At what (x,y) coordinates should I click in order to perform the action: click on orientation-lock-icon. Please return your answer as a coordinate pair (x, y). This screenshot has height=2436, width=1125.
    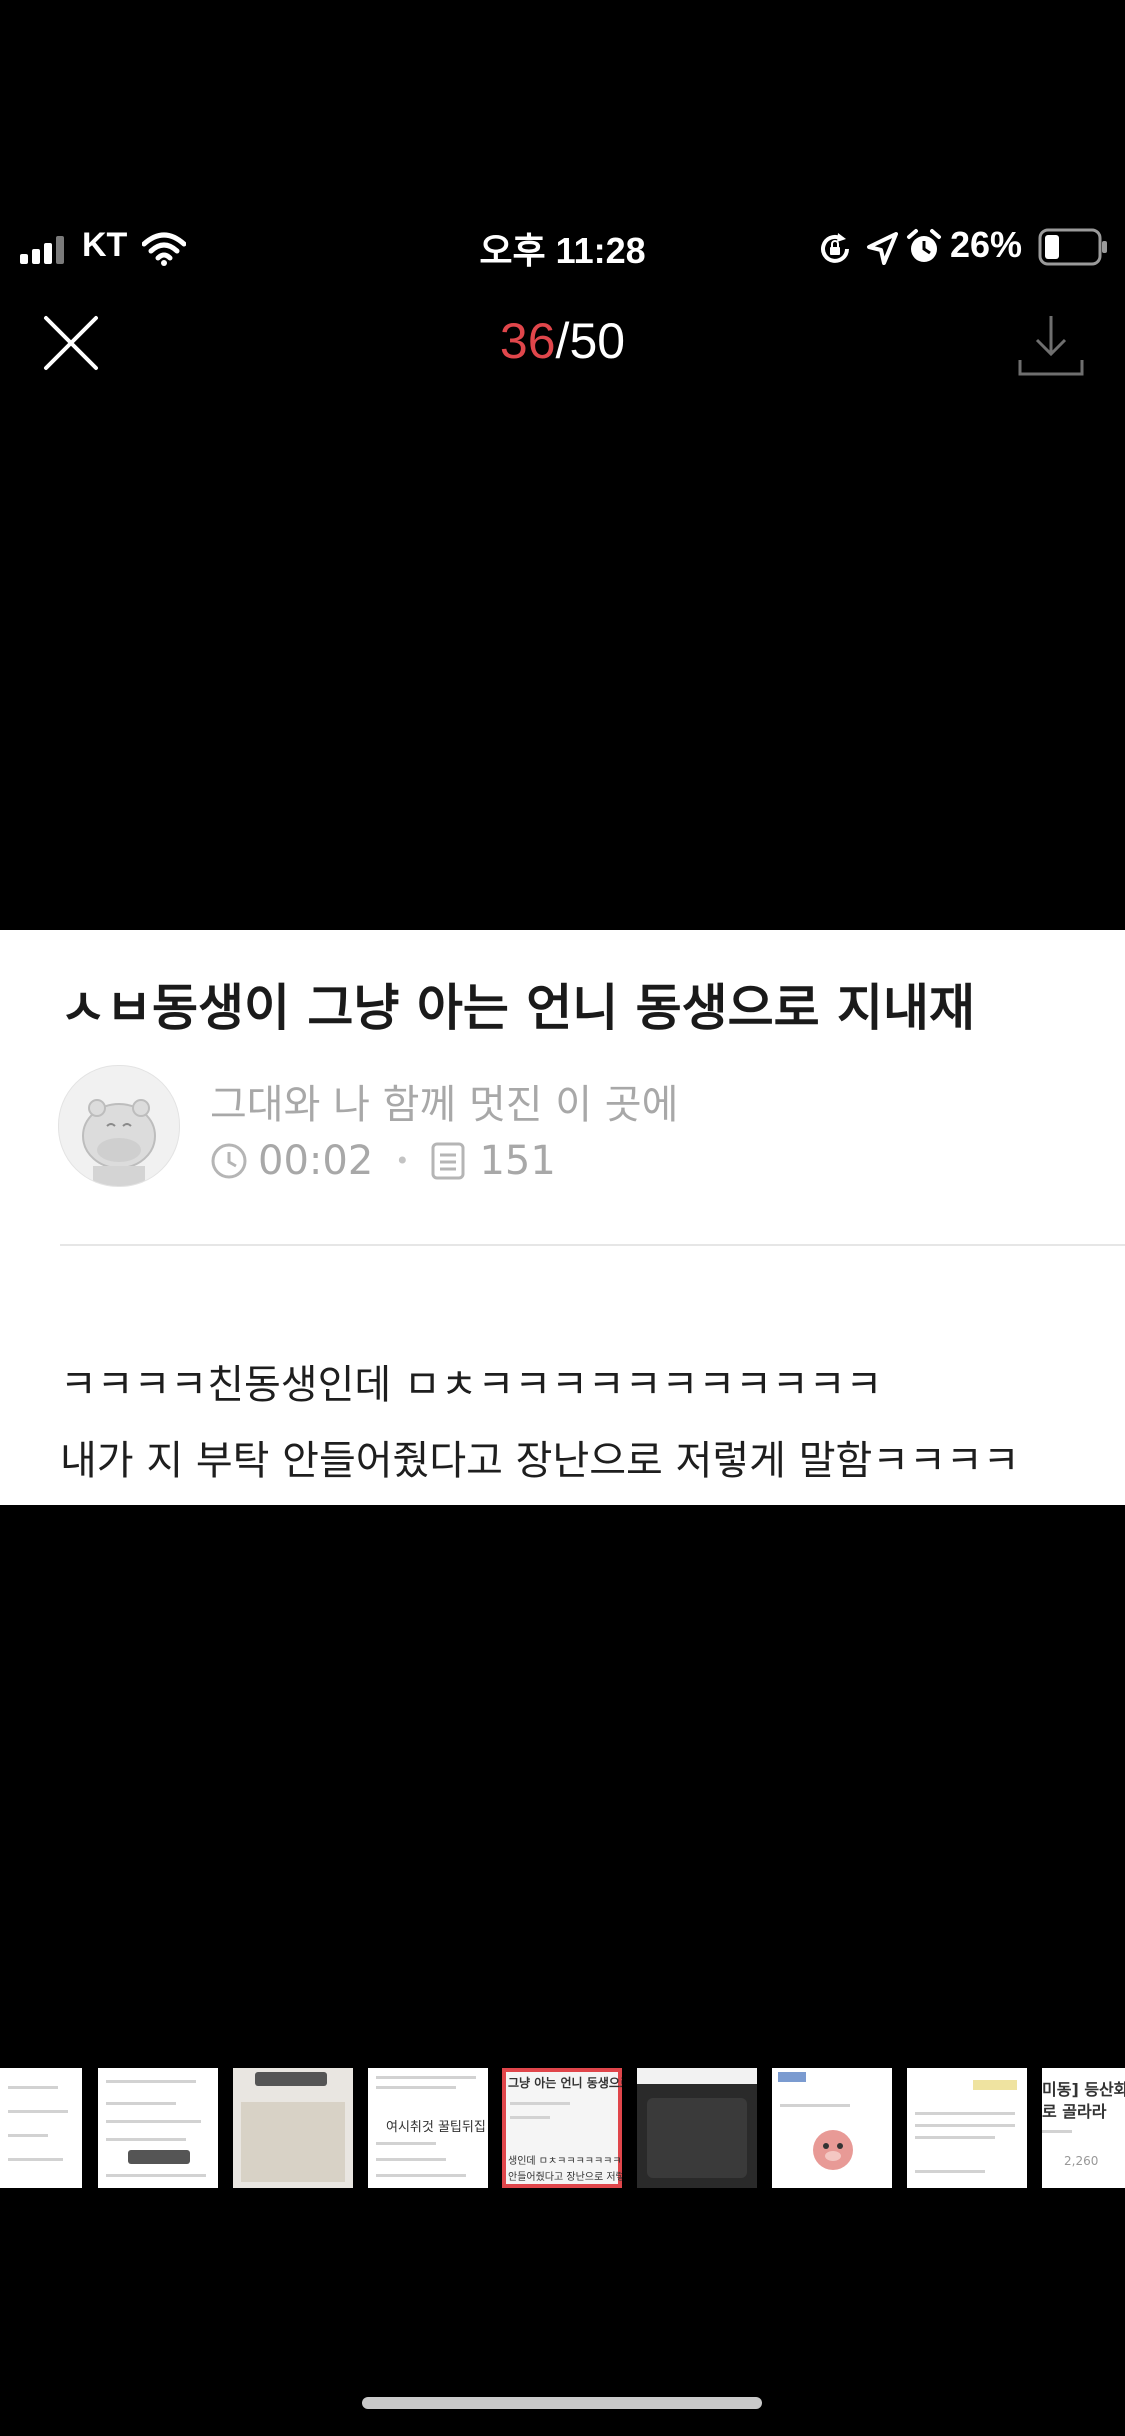
    Looking at the image, I should click on (835, 248).